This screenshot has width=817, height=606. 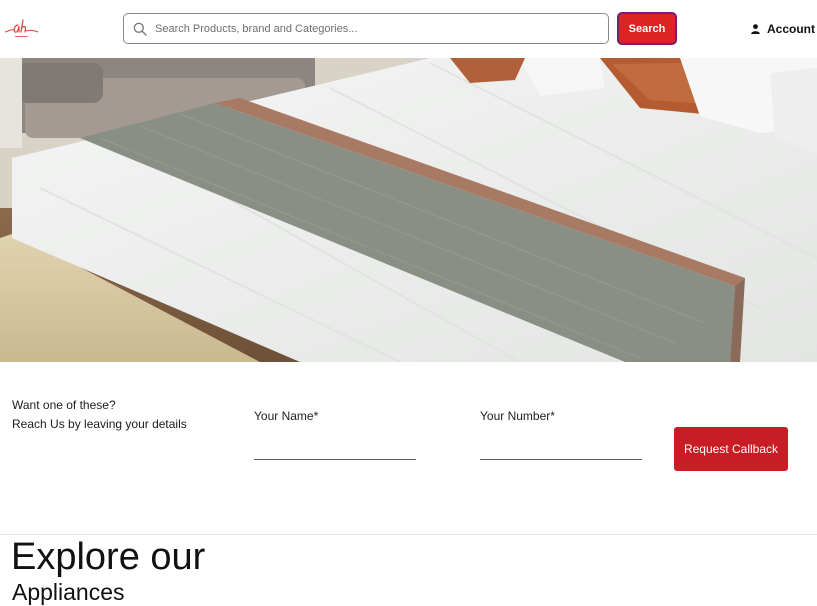 What do you see at coordinates (68, 592) in the screenshot?
I see `section-subtitle: Appliances` at bounding box center [68, 592].